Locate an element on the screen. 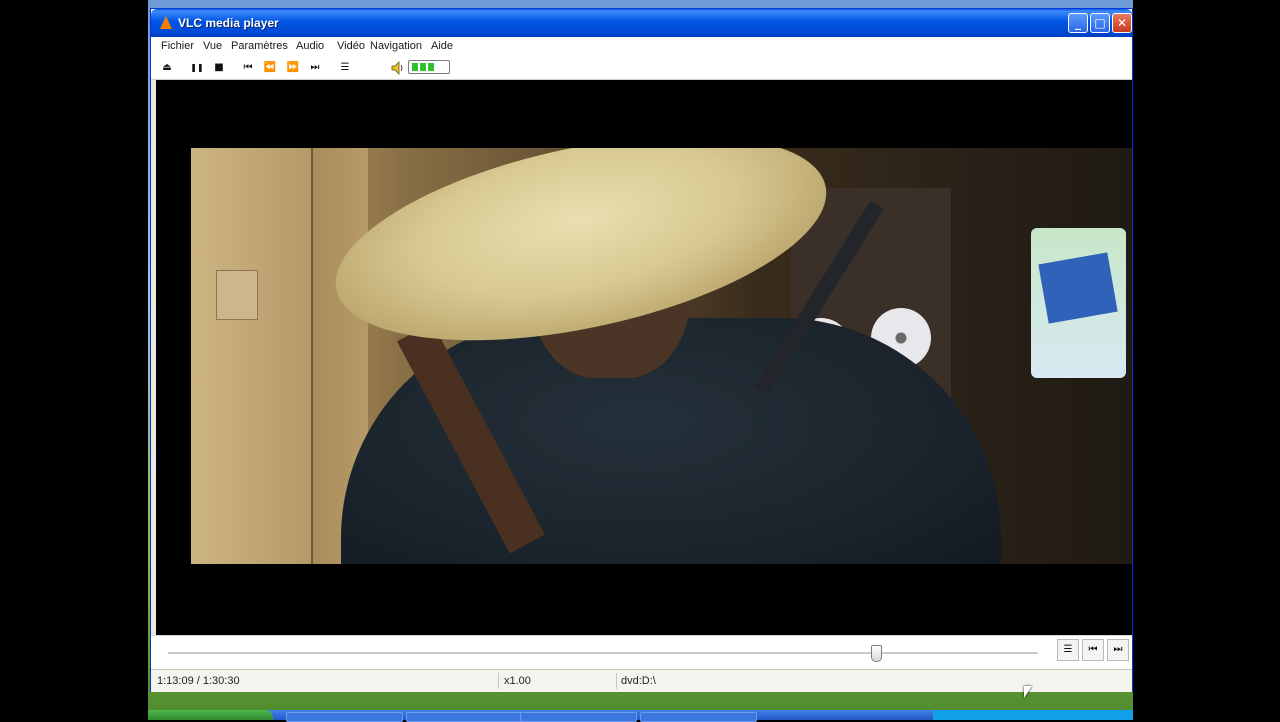 The width and height of the screenshot is (1280, 722). mouse-cursor is located at coordinates (1028, 692).